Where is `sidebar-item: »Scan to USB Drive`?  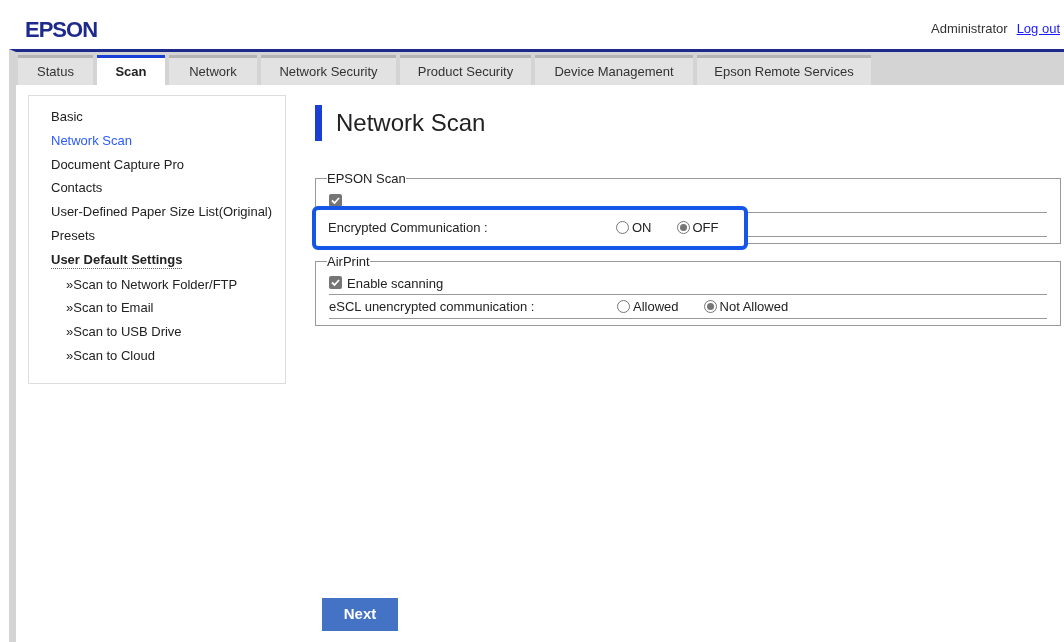 sidebar-item: »Scan to USB Drive is located at coordinates (124, 332).